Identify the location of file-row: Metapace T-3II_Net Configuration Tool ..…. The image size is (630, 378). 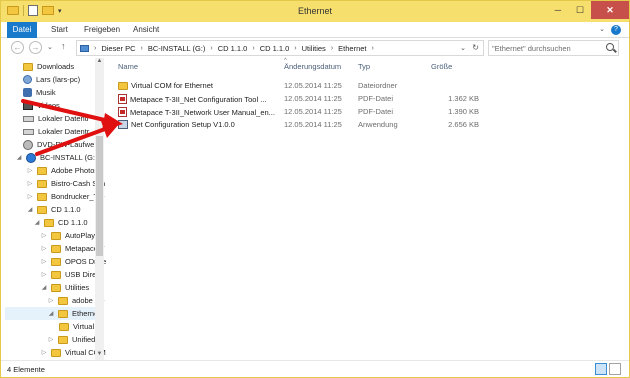
(364, 99).